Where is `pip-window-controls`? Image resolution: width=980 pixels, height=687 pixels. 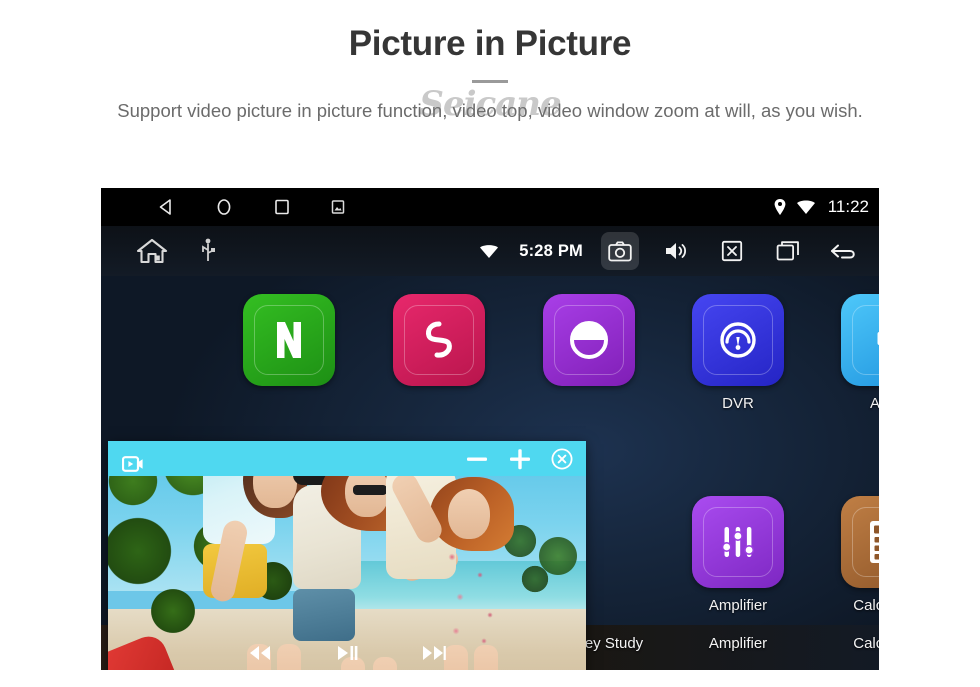
pip-window-controls is located at coordinates (519, 458).